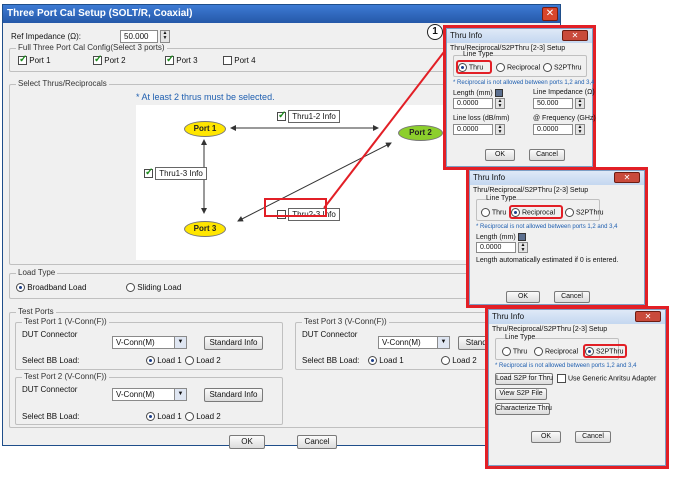  What do you see at coordinates (561, 352) in the screenshot?
I see `dialog3-reciprocal-label: Reciprocal` at bounding box center [561, 352].